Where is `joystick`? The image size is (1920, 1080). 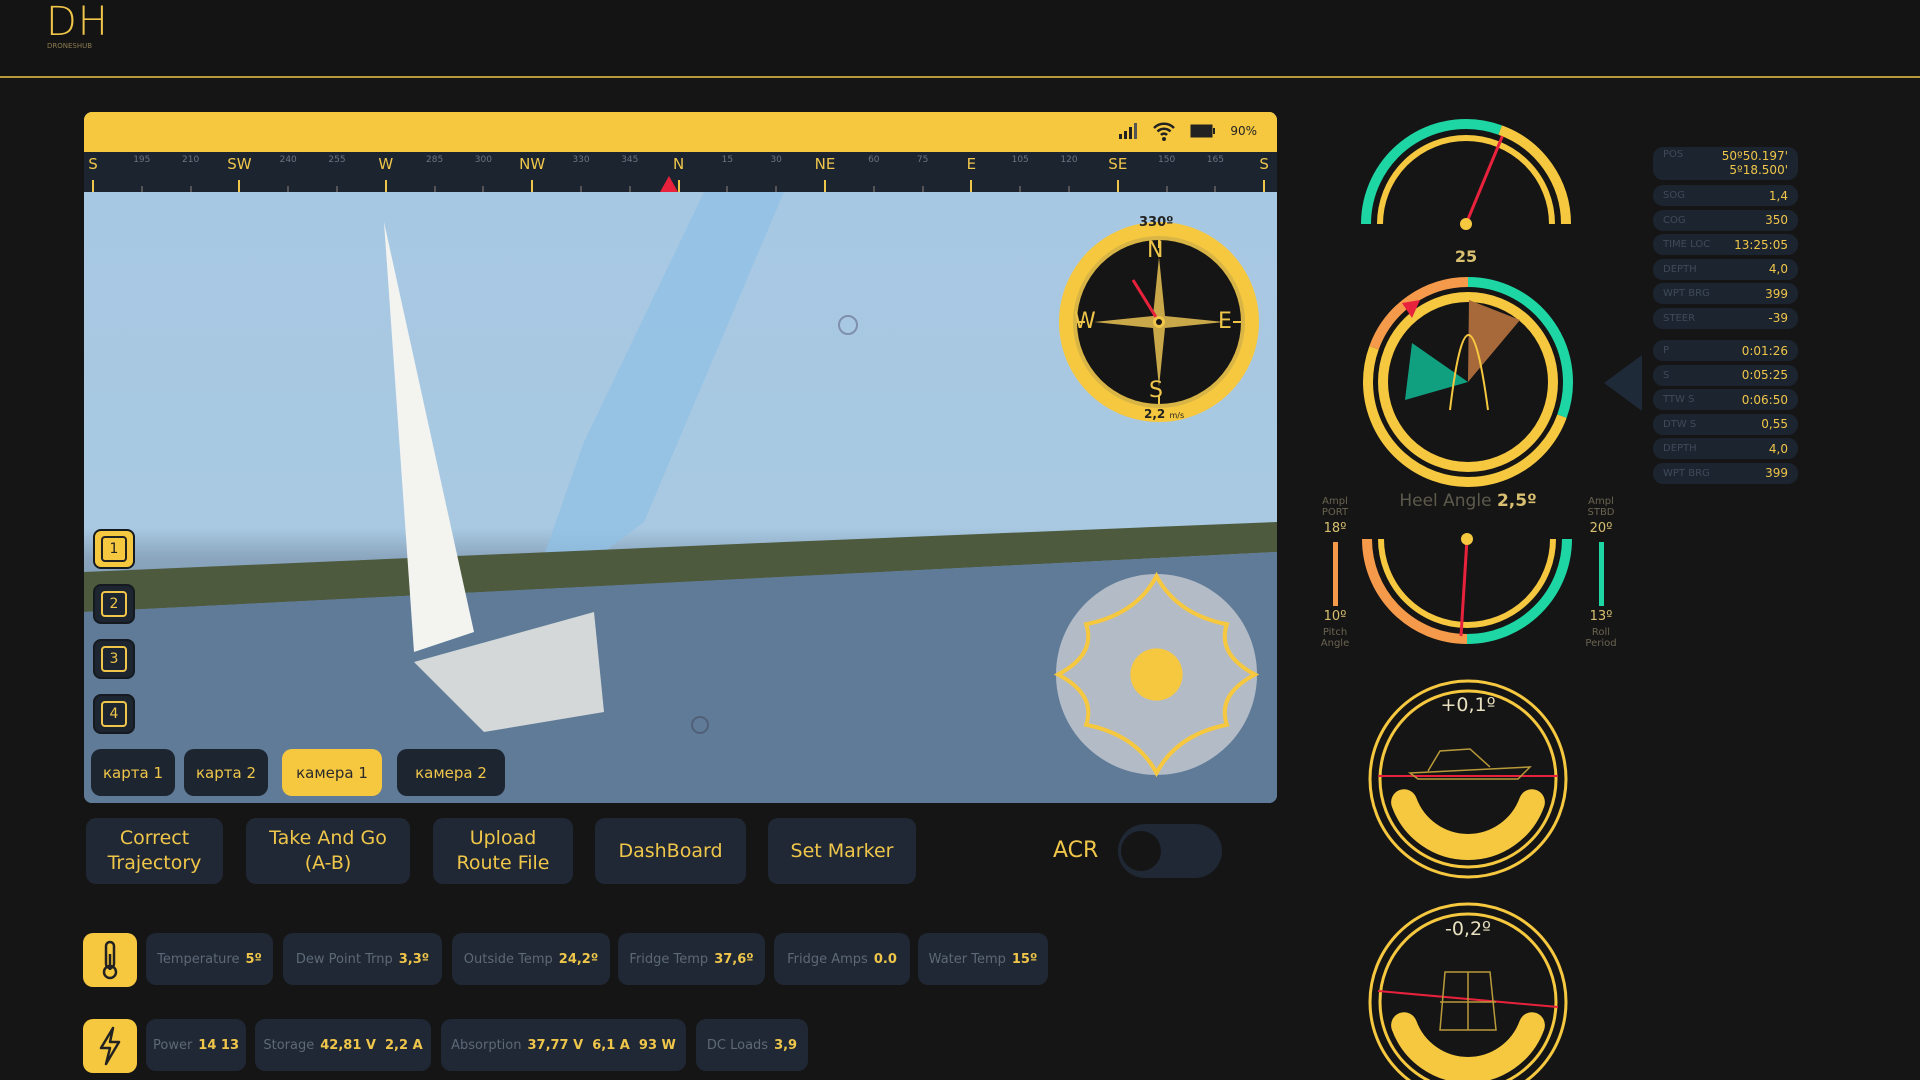 joystick is located at coordinates (1156, 674).